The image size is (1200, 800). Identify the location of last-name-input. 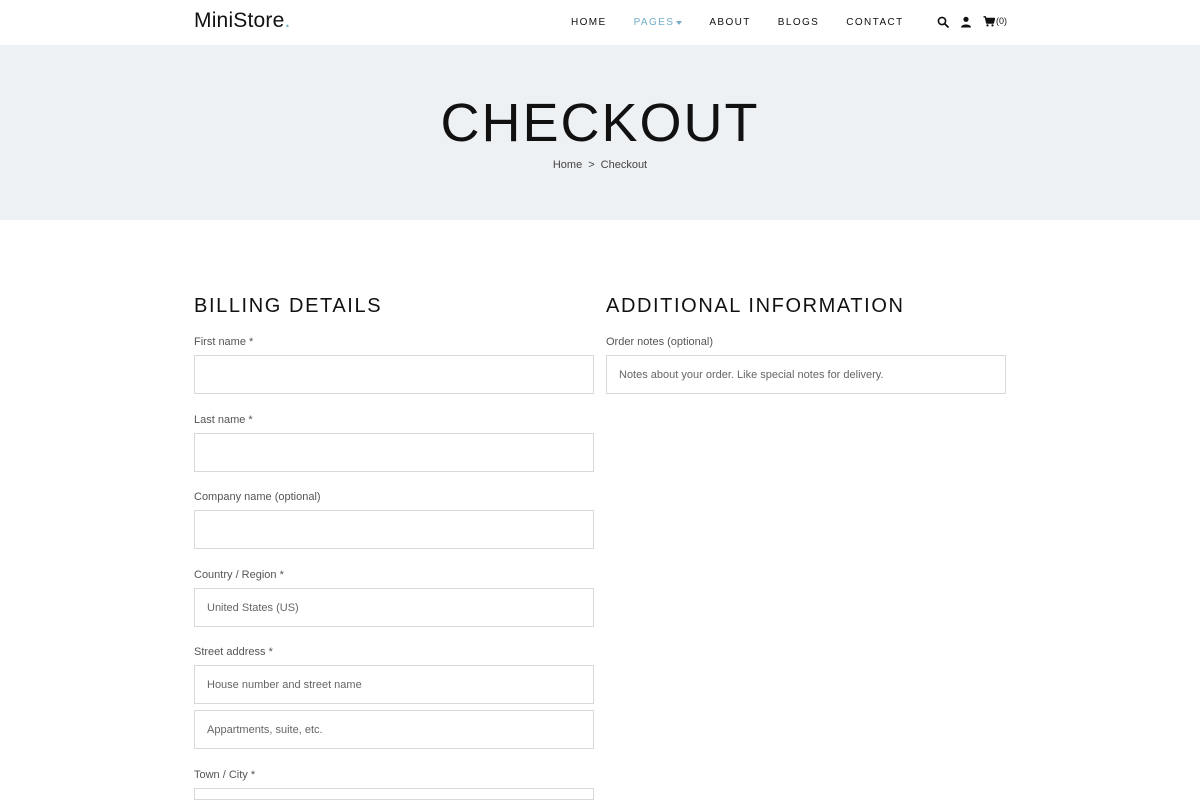
(394, 452).